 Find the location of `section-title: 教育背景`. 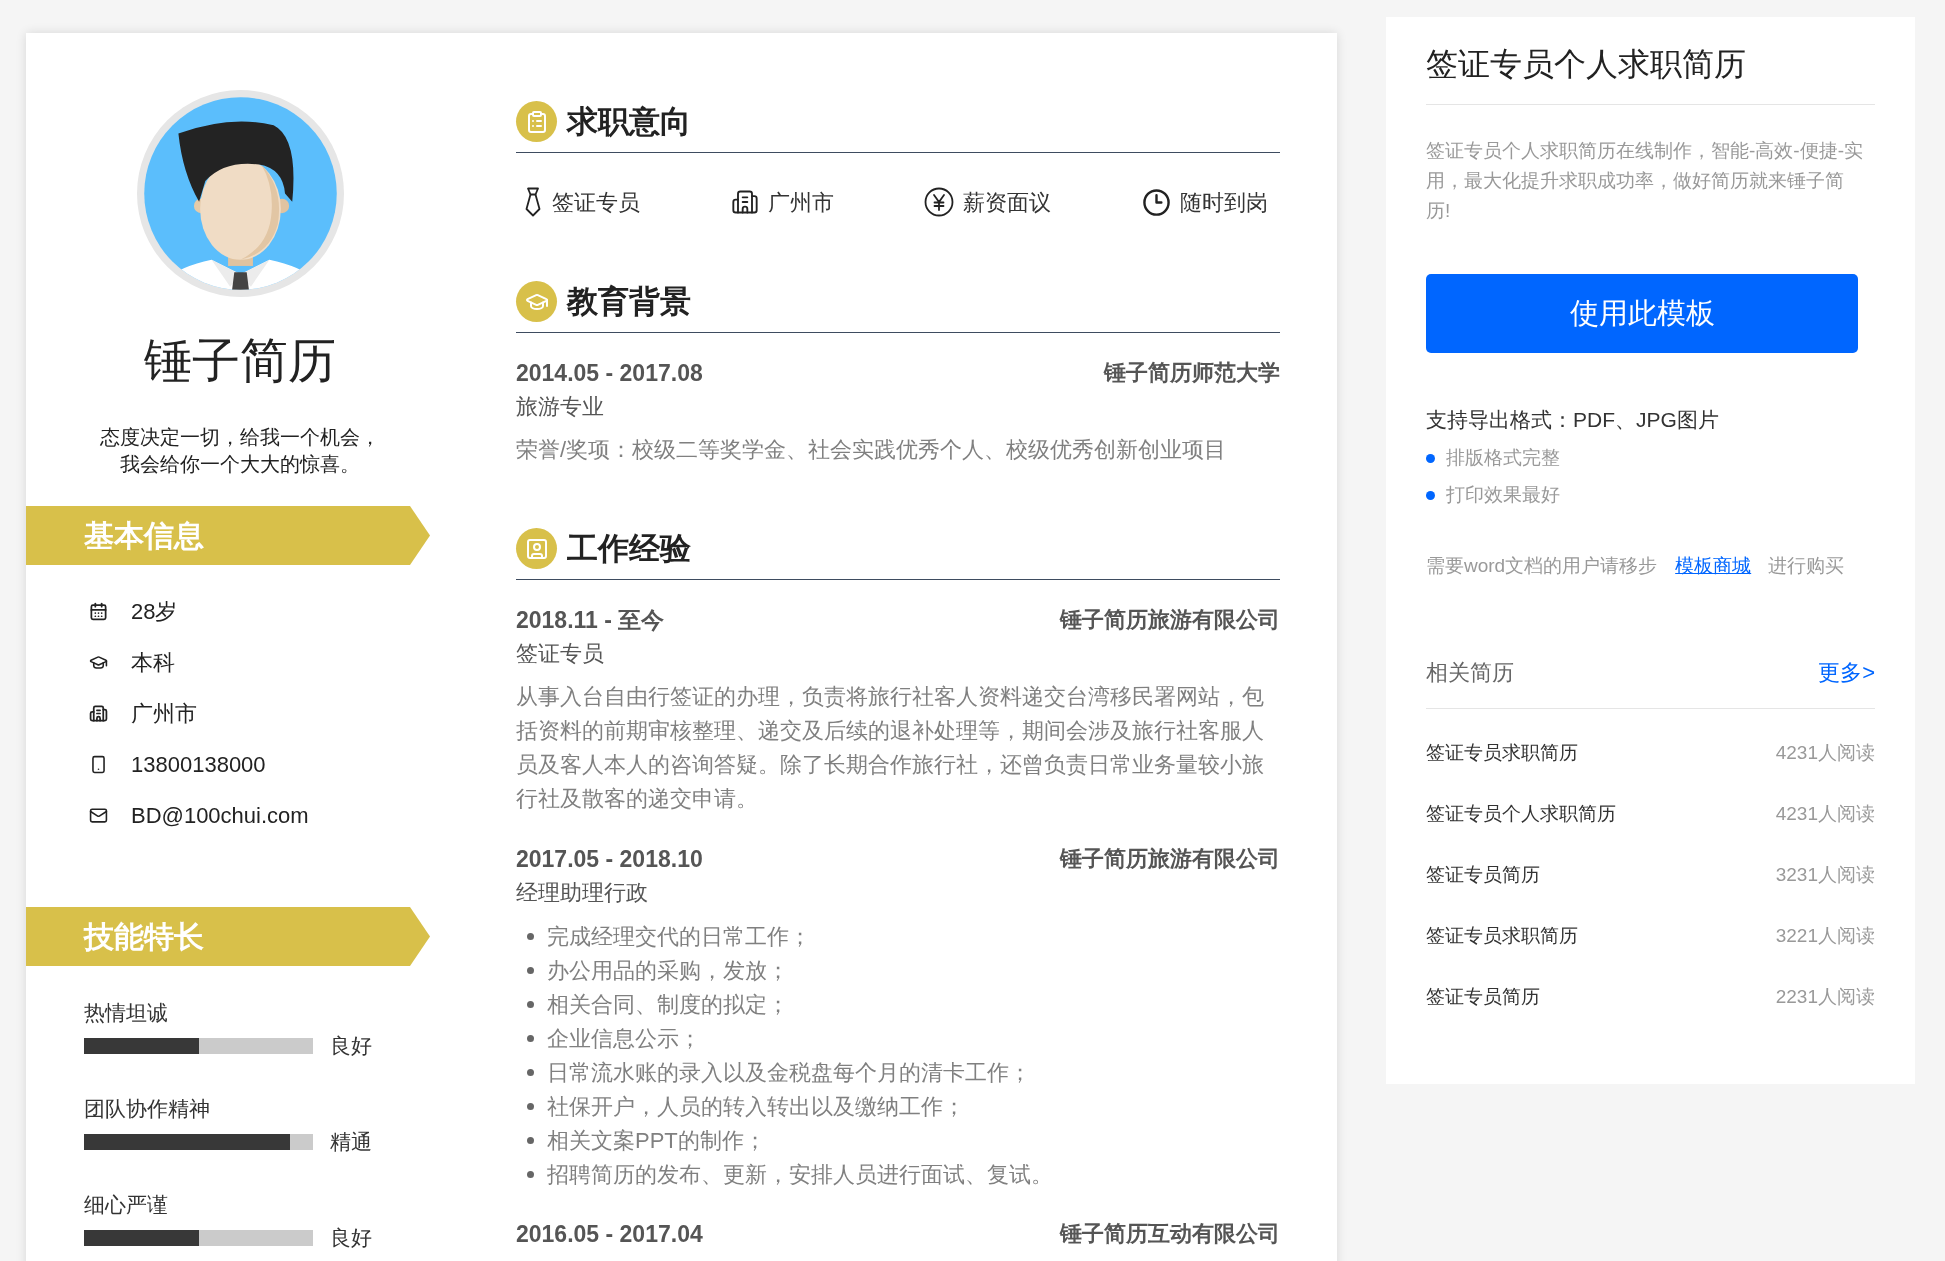

section-title: 教育背景 is located at coordinates (629, 301).